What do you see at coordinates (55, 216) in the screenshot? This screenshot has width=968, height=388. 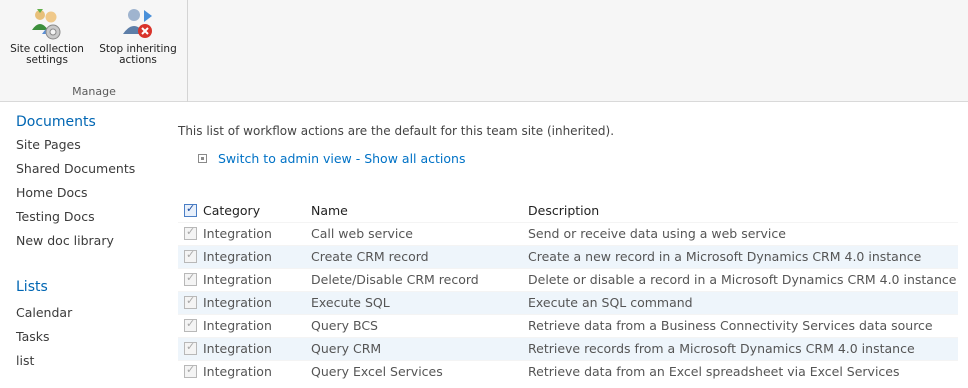 I see `nav-item-testing-docs: Testing Docs` at bounding box center [55, 216].